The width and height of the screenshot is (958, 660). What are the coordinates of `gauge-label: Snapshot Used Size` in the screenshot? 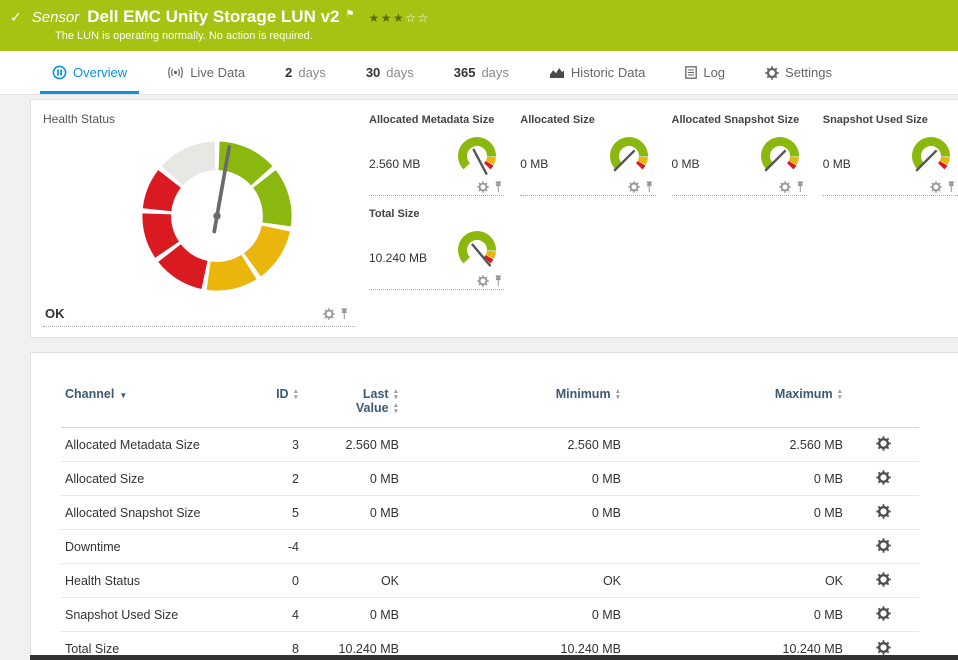 It's located at (875, 120).